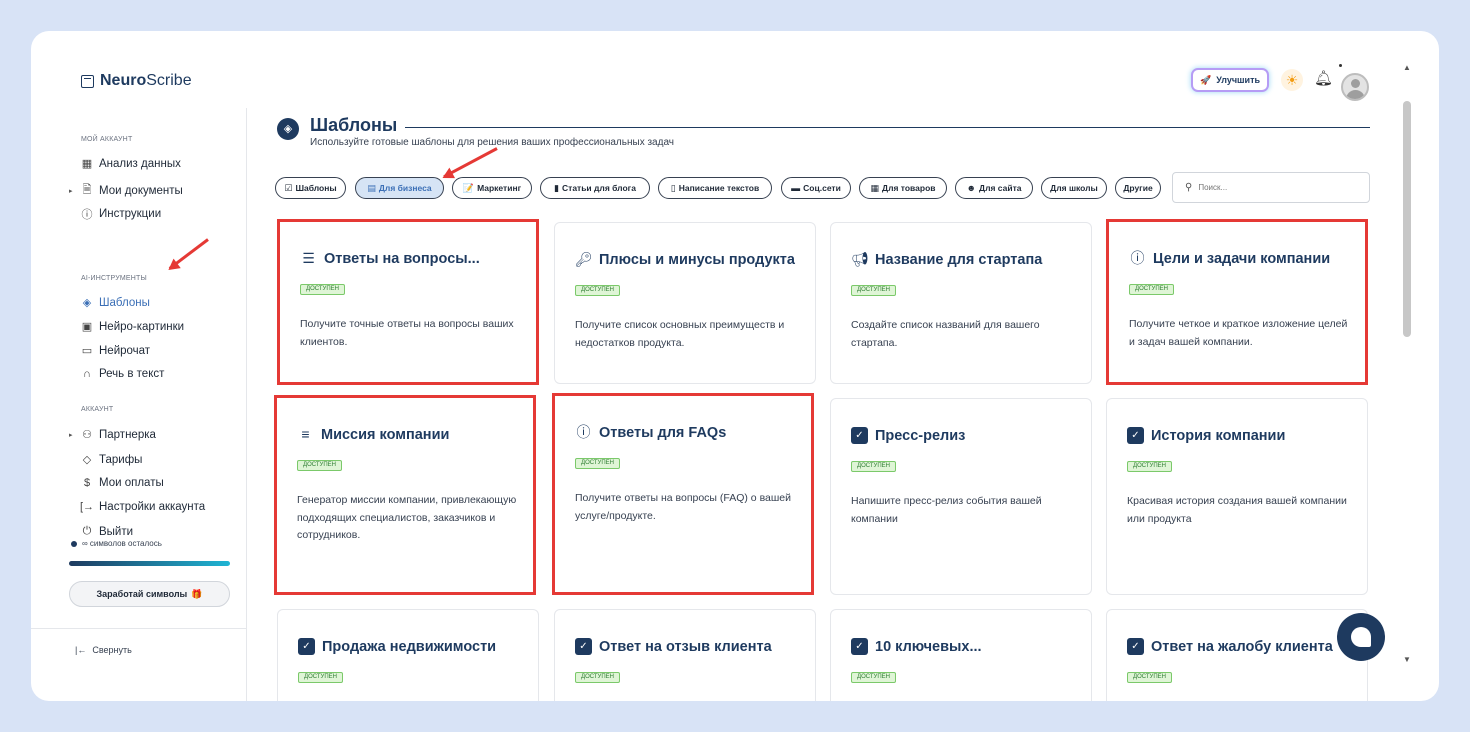 The image size is (1470, 732). What do you see at coordinates (468, 187) in the screenshot?
I see `note-icon: 📝` at bounding box center [468, 187].